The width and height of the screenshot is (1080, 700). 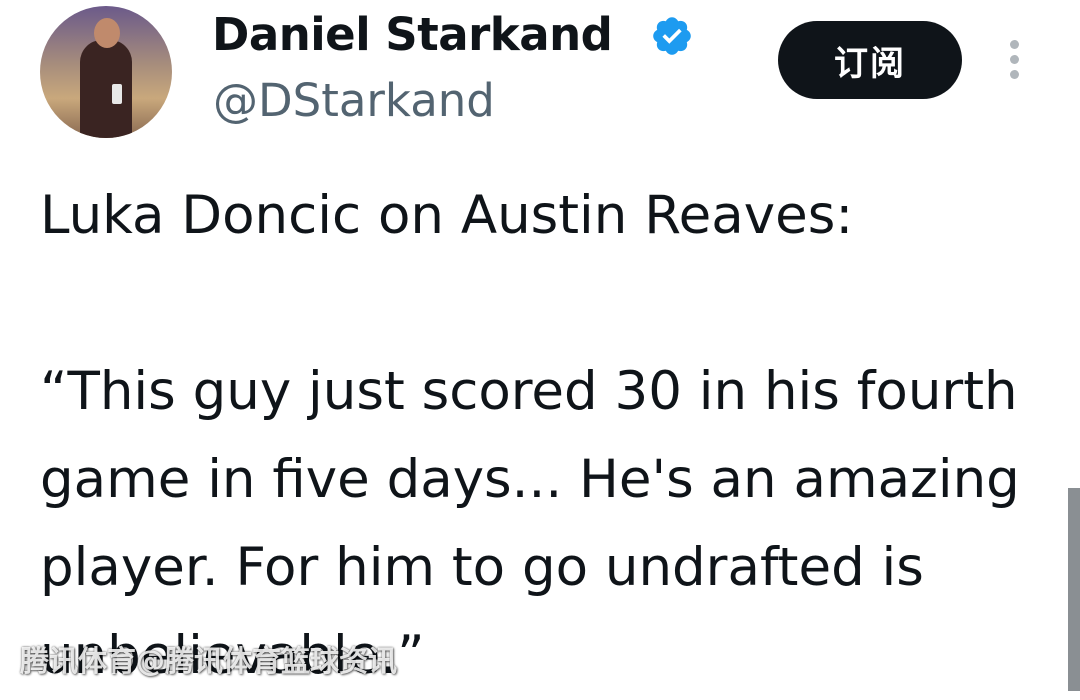 I want to click on watermark: 腾讯体育@腾讯体育篮球资讯, so click(x=209, y=661).